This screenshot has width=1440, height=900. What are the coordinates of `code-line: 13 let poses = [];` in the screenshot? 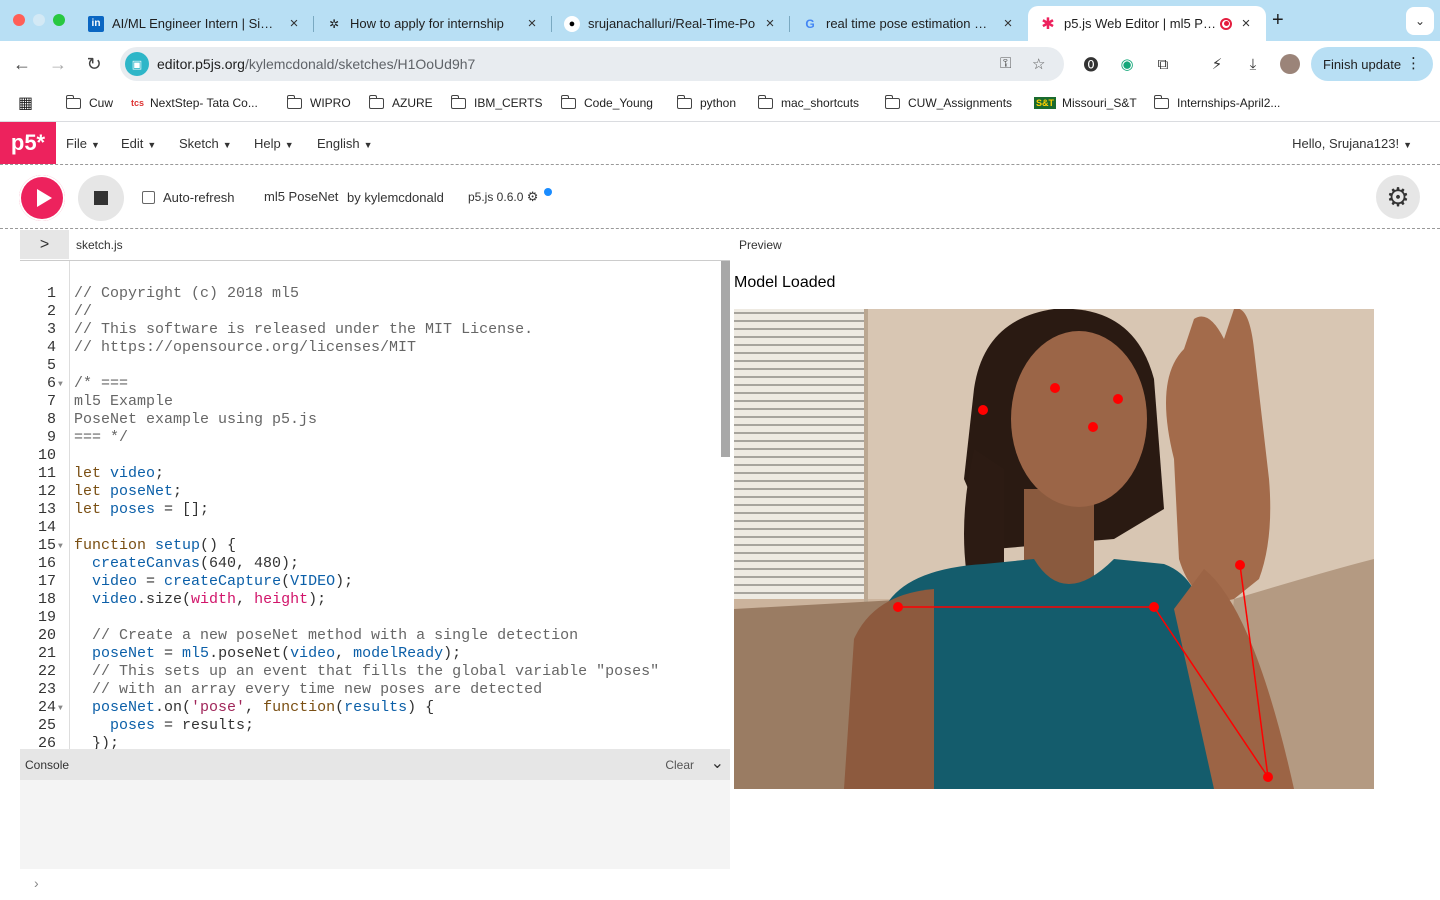 It's located at (370, 510).